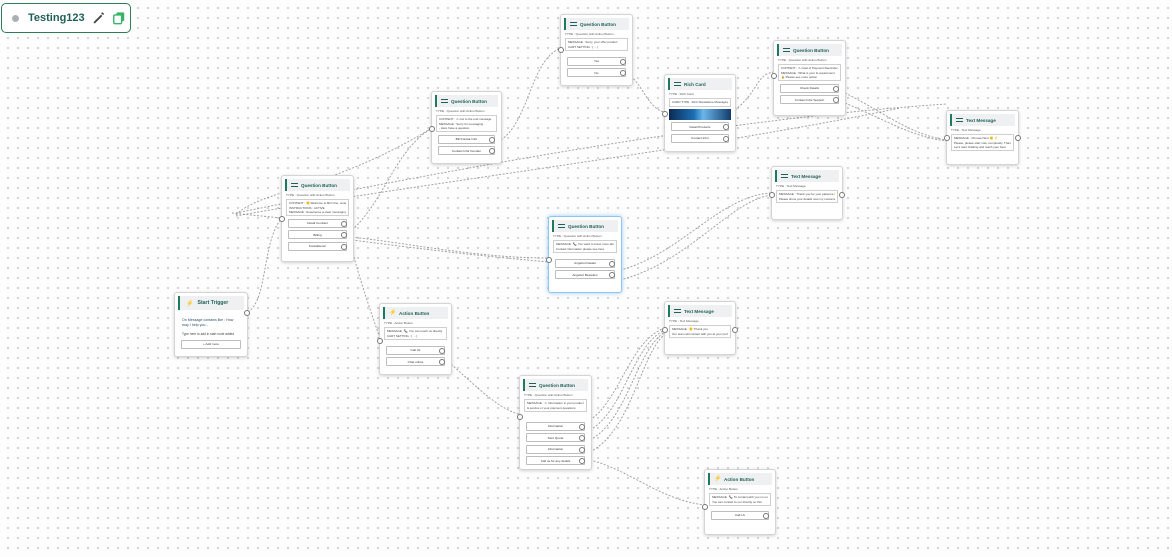 This screenshot has height=557, width=1172. Describe the element at coordinates (466, 139) in the screenshot. I see `option-button: Bill Kontak Infor` at that location.